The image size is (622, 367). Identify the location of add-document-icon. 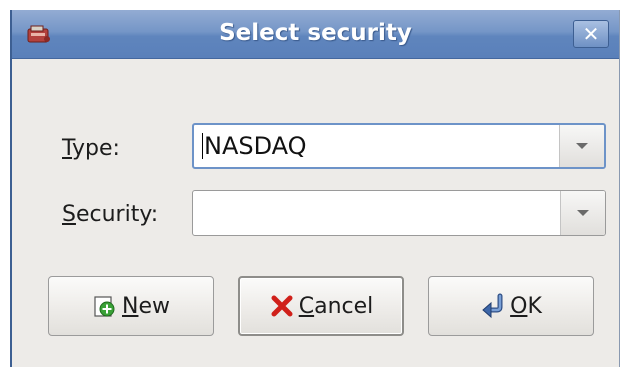
(104, 306).